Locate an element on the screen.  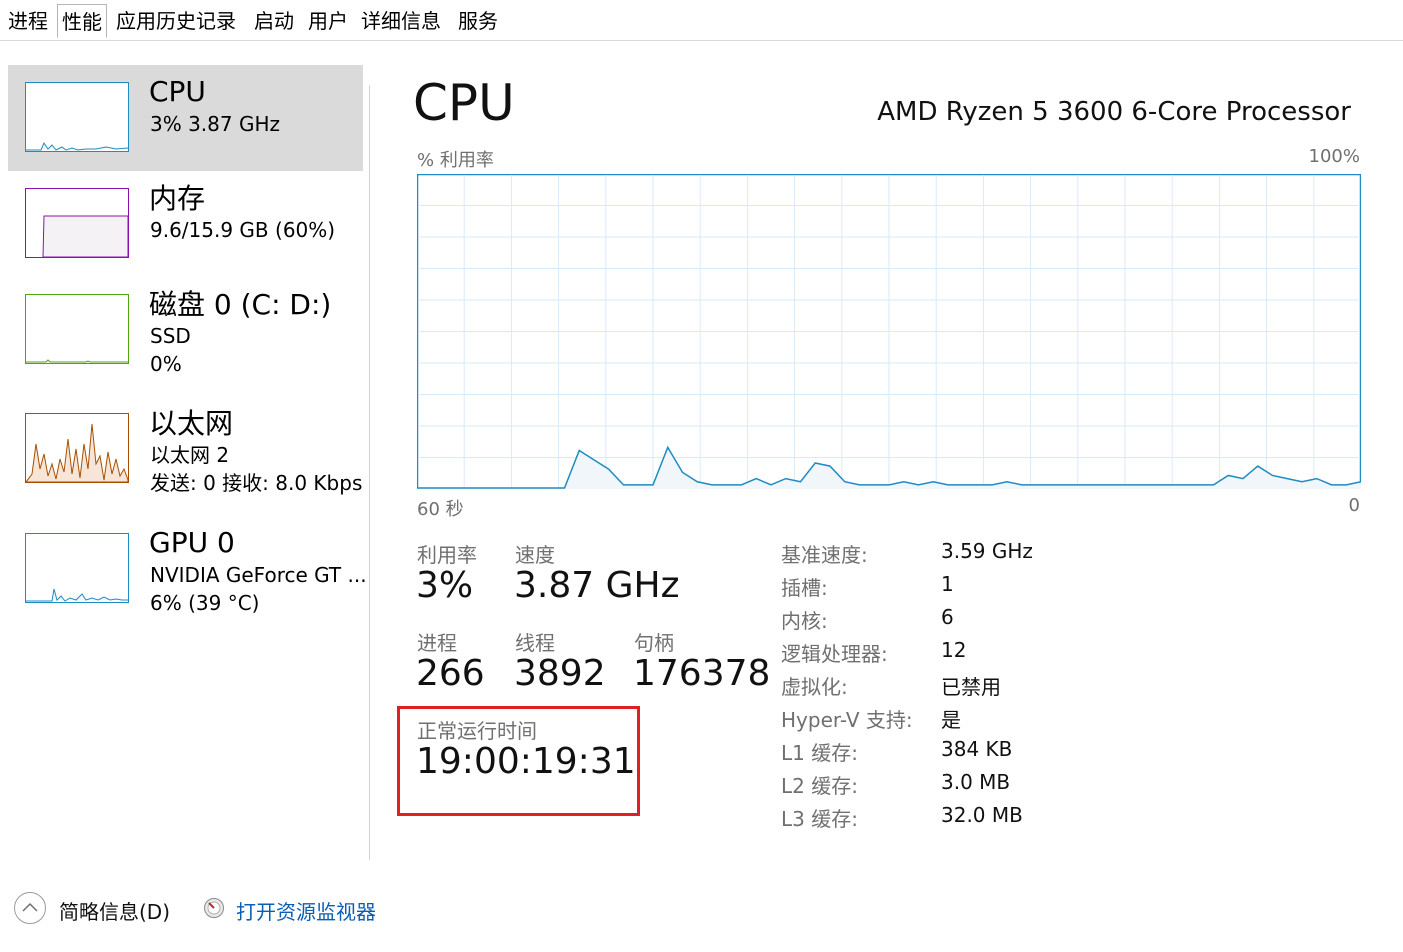
detail-value-hyperv: 是 is located at coordinates (951, 720).